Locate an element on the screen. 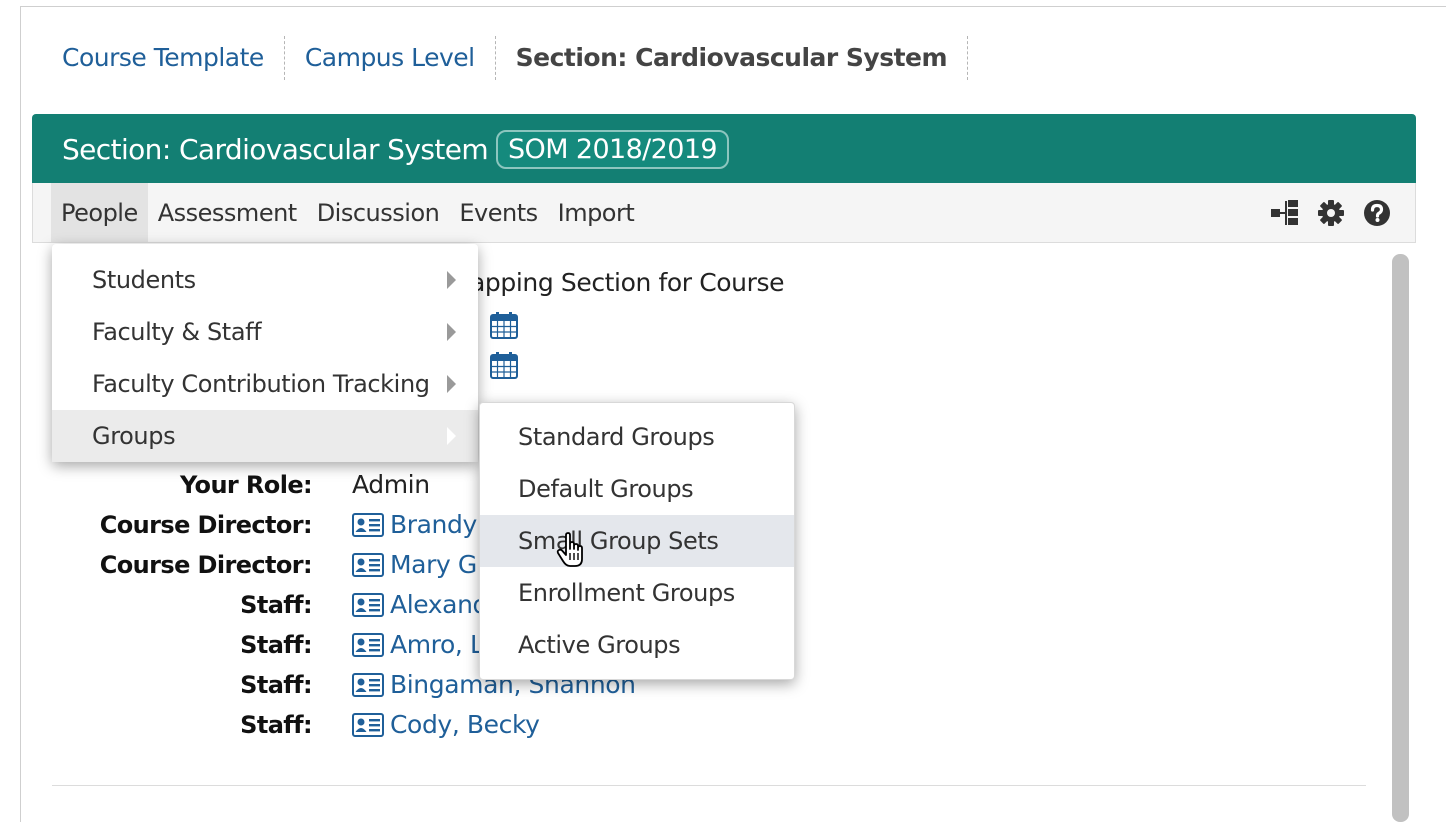 Image resolution: width=1446 pixels, height=822 pixels. menu-item-faculty-staff: Faculty & Staff is located at coordinates (265, 332).